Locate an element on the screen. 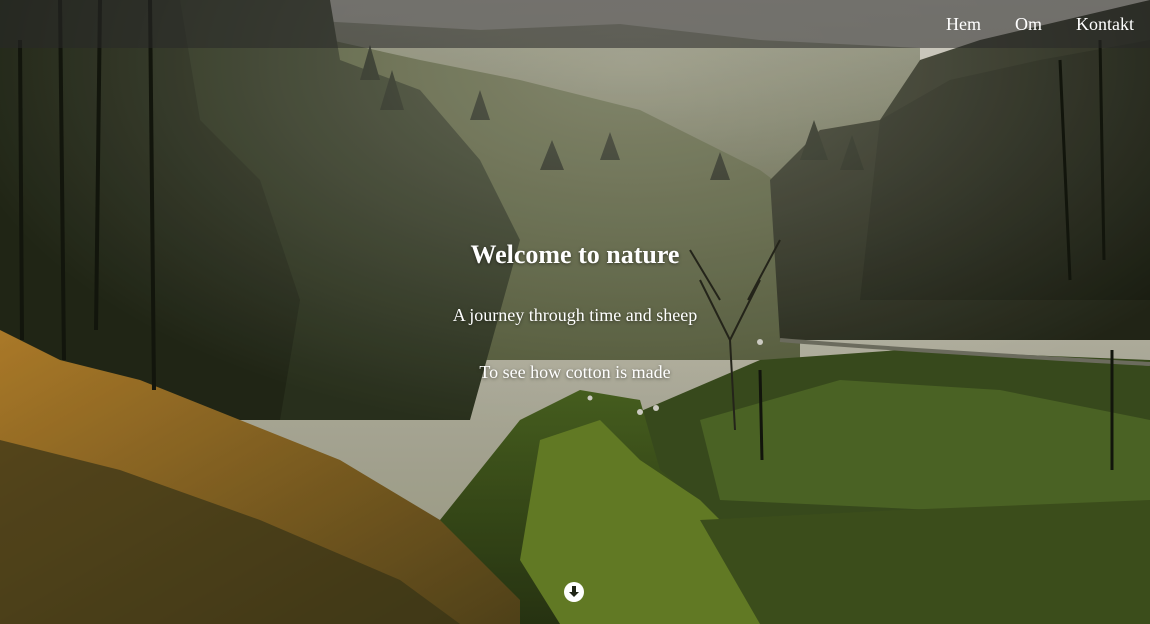 The height and width of the screenshot is (624, 1150). hero-subtitle-secondary: To see how cotton is made is located at coordinates (575, 372).